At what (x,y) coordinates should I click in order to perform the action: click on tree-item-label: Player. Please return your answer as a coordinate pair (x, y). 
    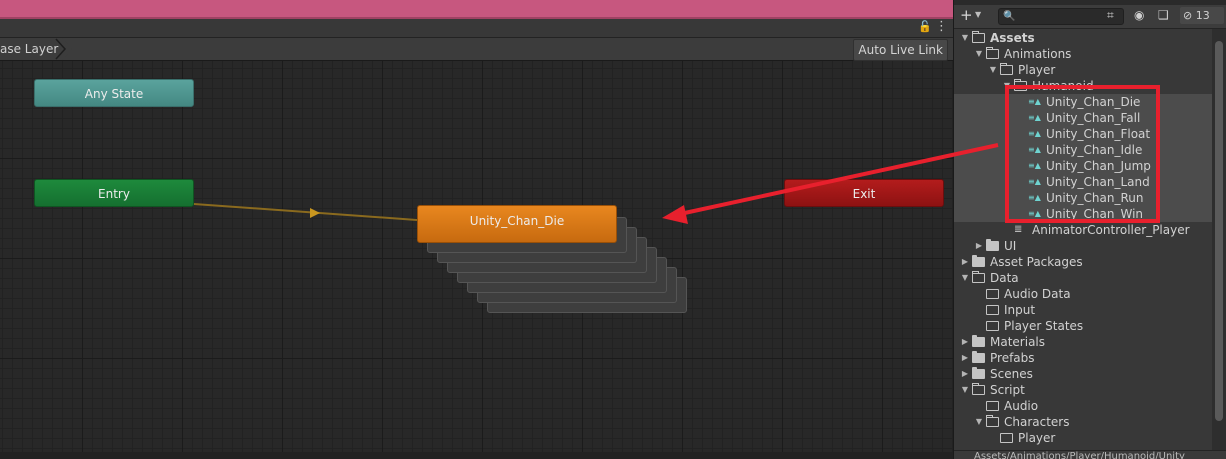
    Looking at the image, I should click on (1037, 438).